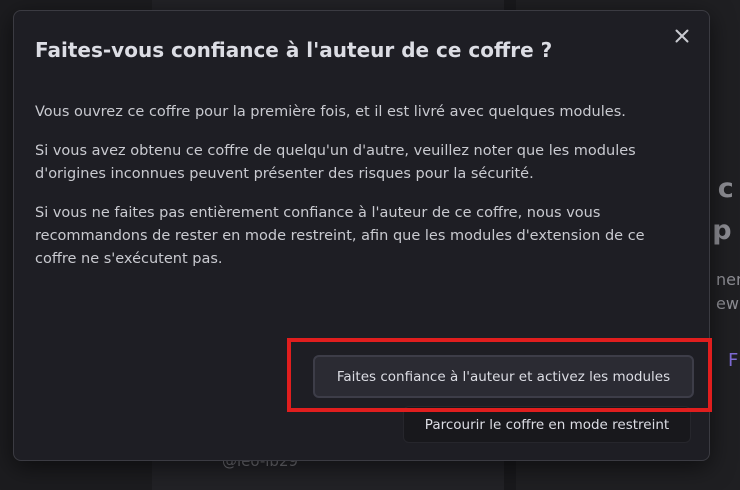 The image size is (740, 490). I want to click on close-icon, so click(682, 36).